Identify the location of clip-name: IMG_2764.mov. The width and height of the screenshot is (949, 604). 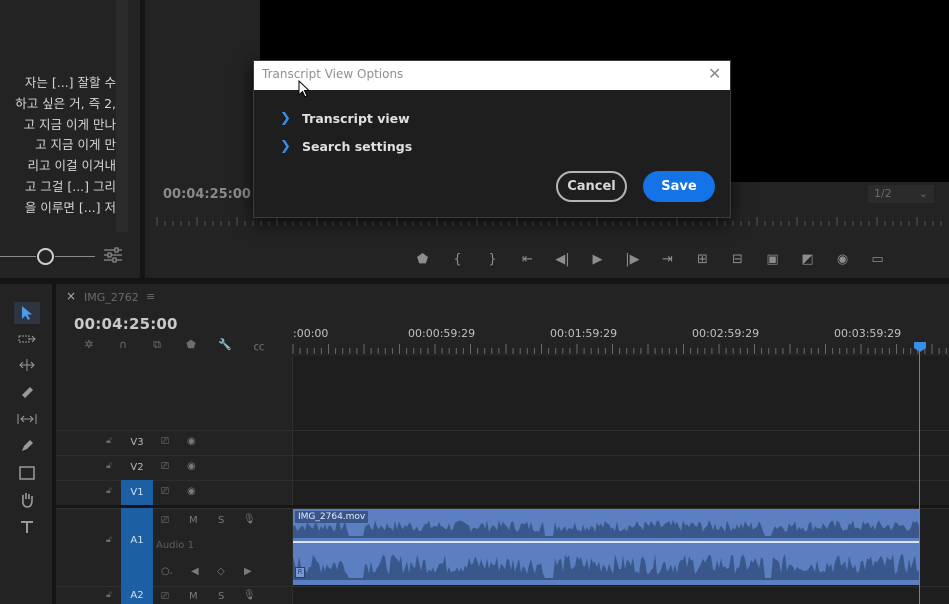
(332, 517).